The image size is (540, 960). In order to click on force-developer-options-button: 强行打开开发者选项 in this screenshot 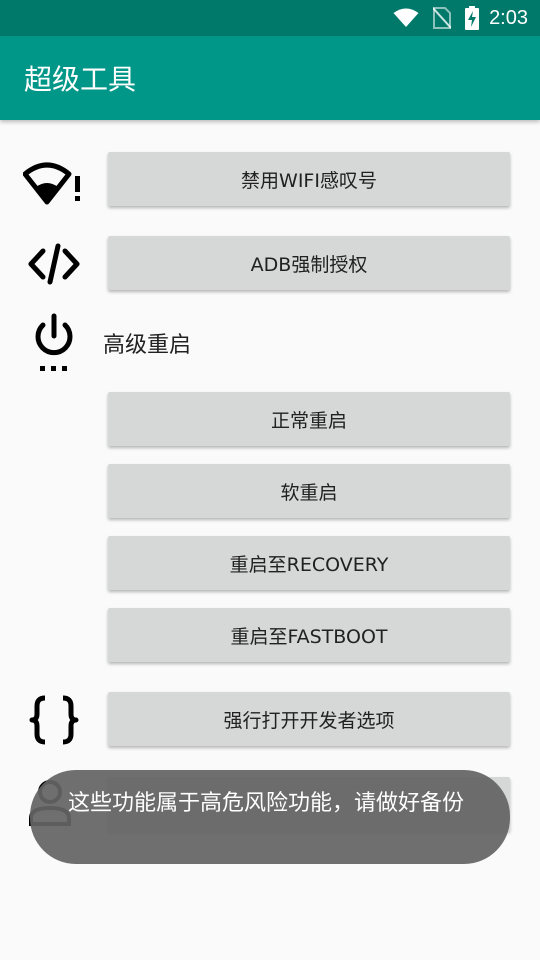, I will do `click(309, 719)`.